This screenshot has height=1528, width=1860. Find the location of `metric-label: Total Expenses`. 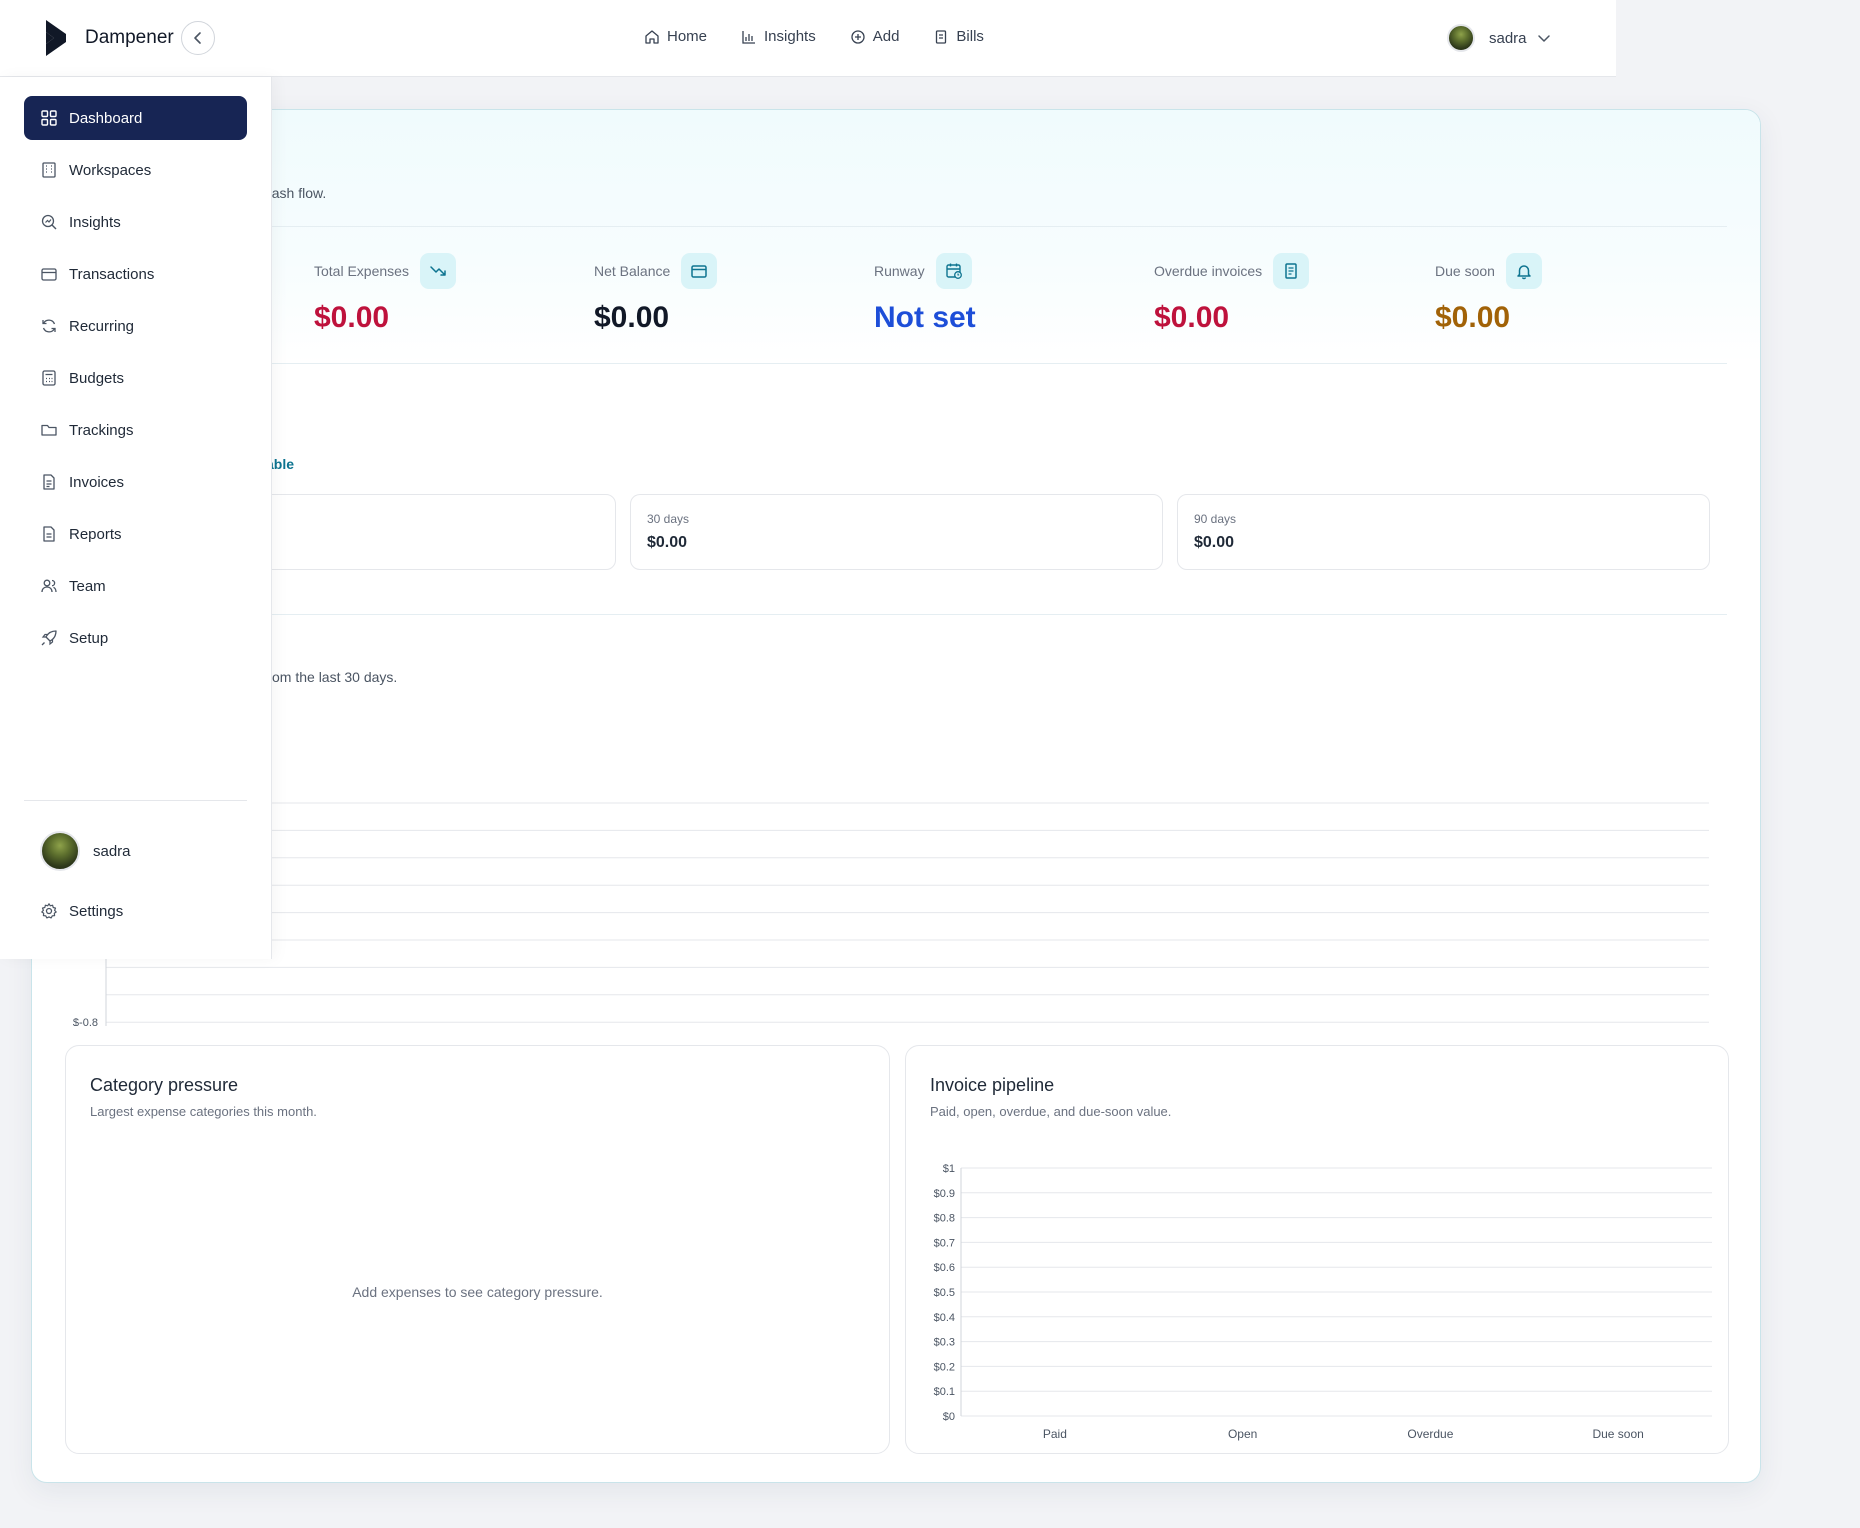

metric-label: Total Expenses is located at coordinates (361, 271).